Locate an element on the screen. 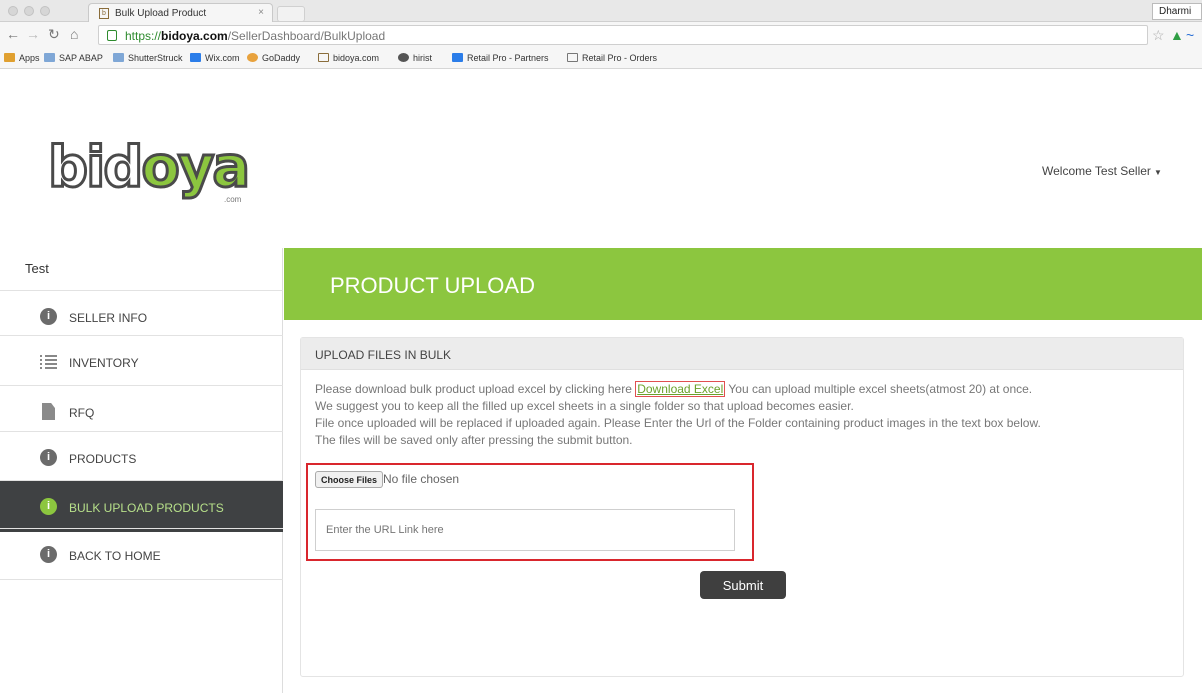  sidebar-item-label: INVENTORY is located at coordinates (104, 363).